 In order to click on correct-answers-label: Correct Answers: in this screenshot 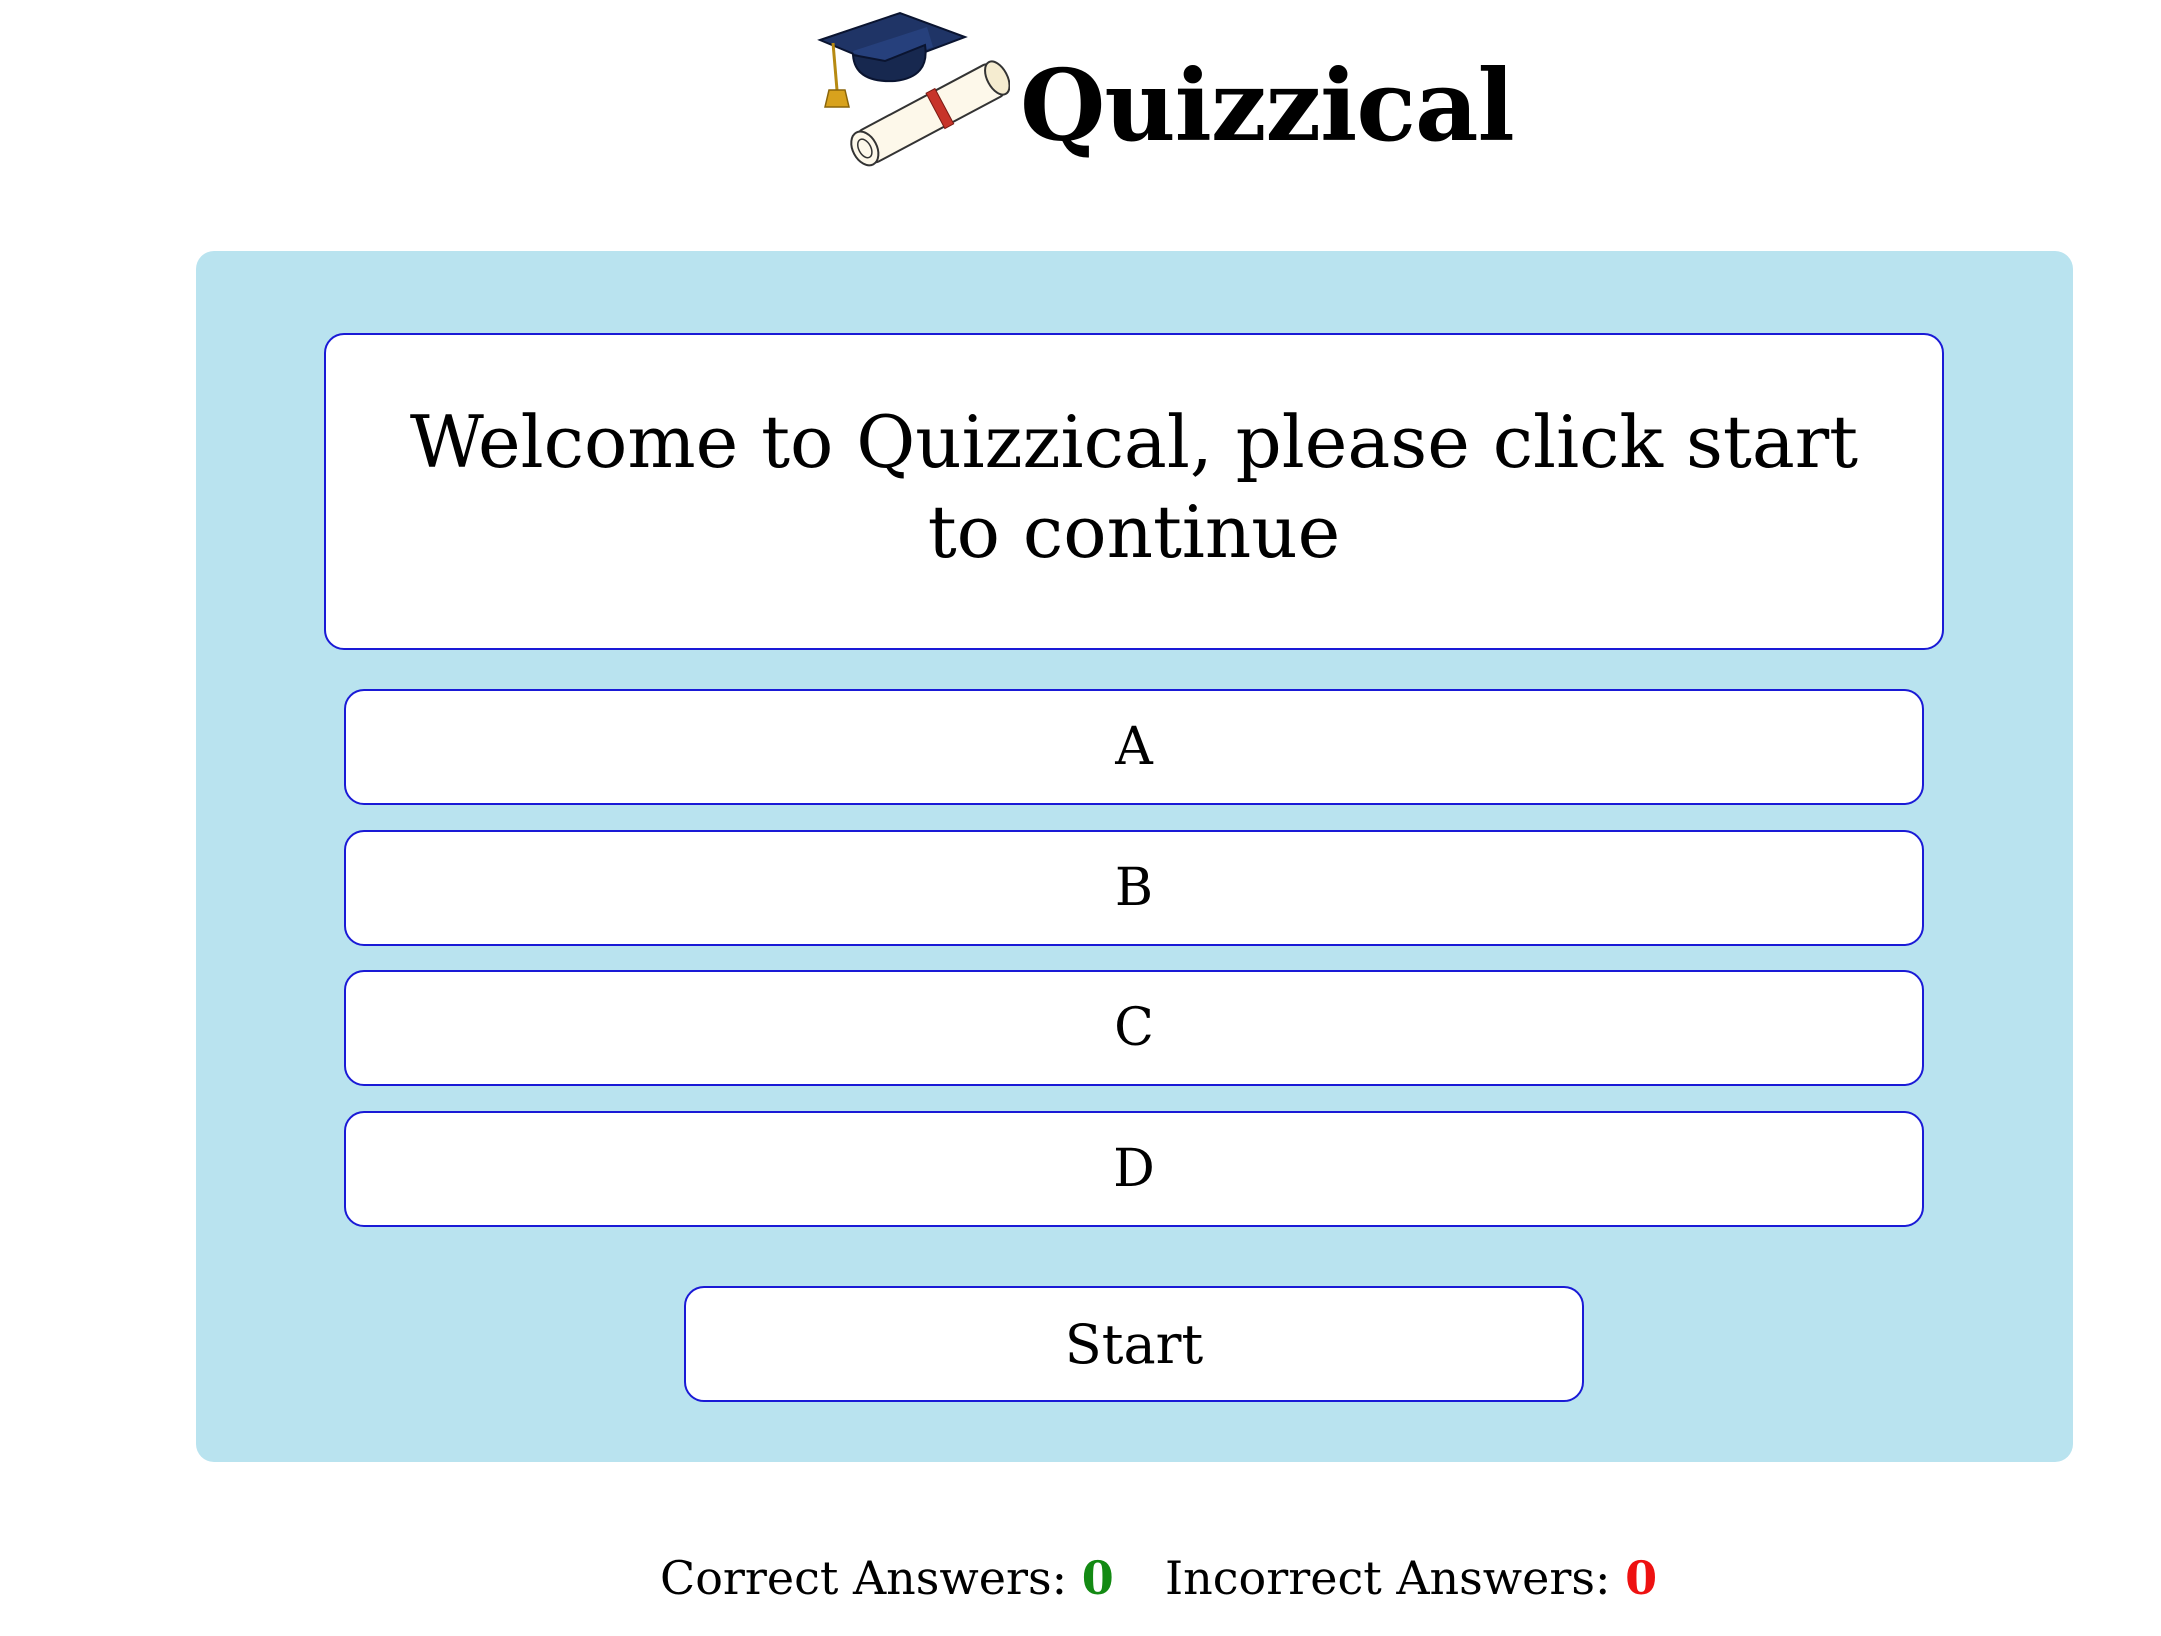, I will do `click(864, 1578)`.